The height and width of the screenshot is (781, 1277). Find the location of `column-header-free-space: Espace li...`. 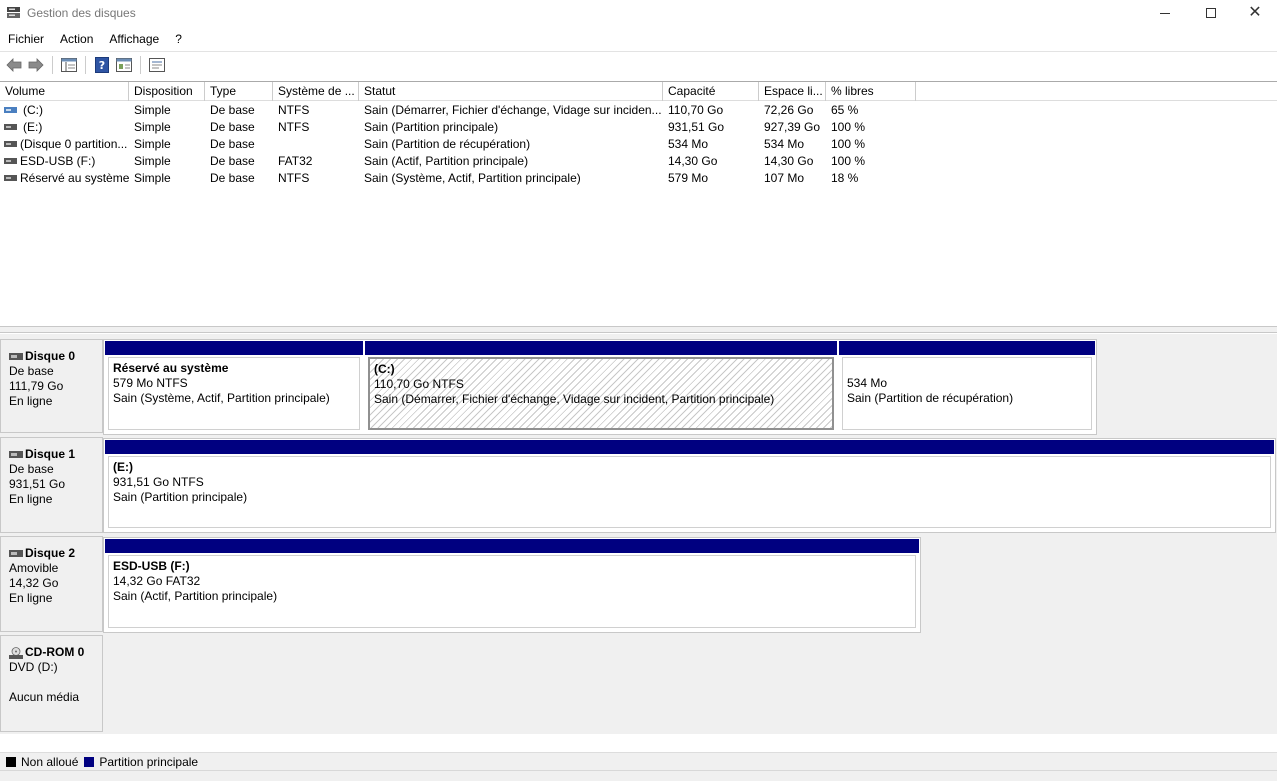

column-header-free-space: Espace li... is located at coordinates (792, 91).